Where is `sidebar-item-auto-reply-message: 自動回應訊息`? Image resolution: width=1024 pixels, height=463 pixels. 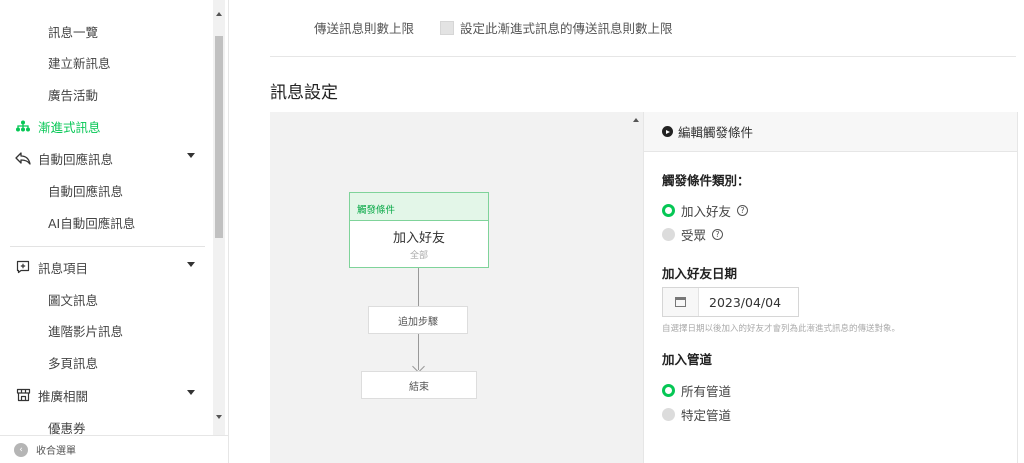 sidebar-item-auto-reply-message: 自動回應訊息 is located at coordinates (106, 190).